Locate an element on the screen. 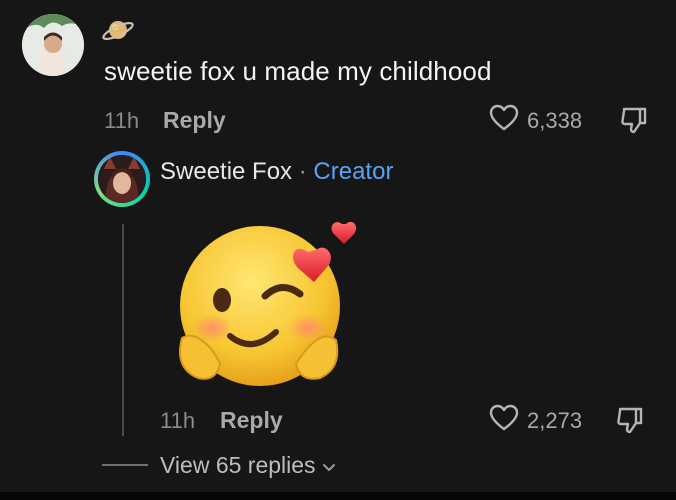 This screenshot has width=676, height=500. commenter-avatar is located at coordinates (53, 45).